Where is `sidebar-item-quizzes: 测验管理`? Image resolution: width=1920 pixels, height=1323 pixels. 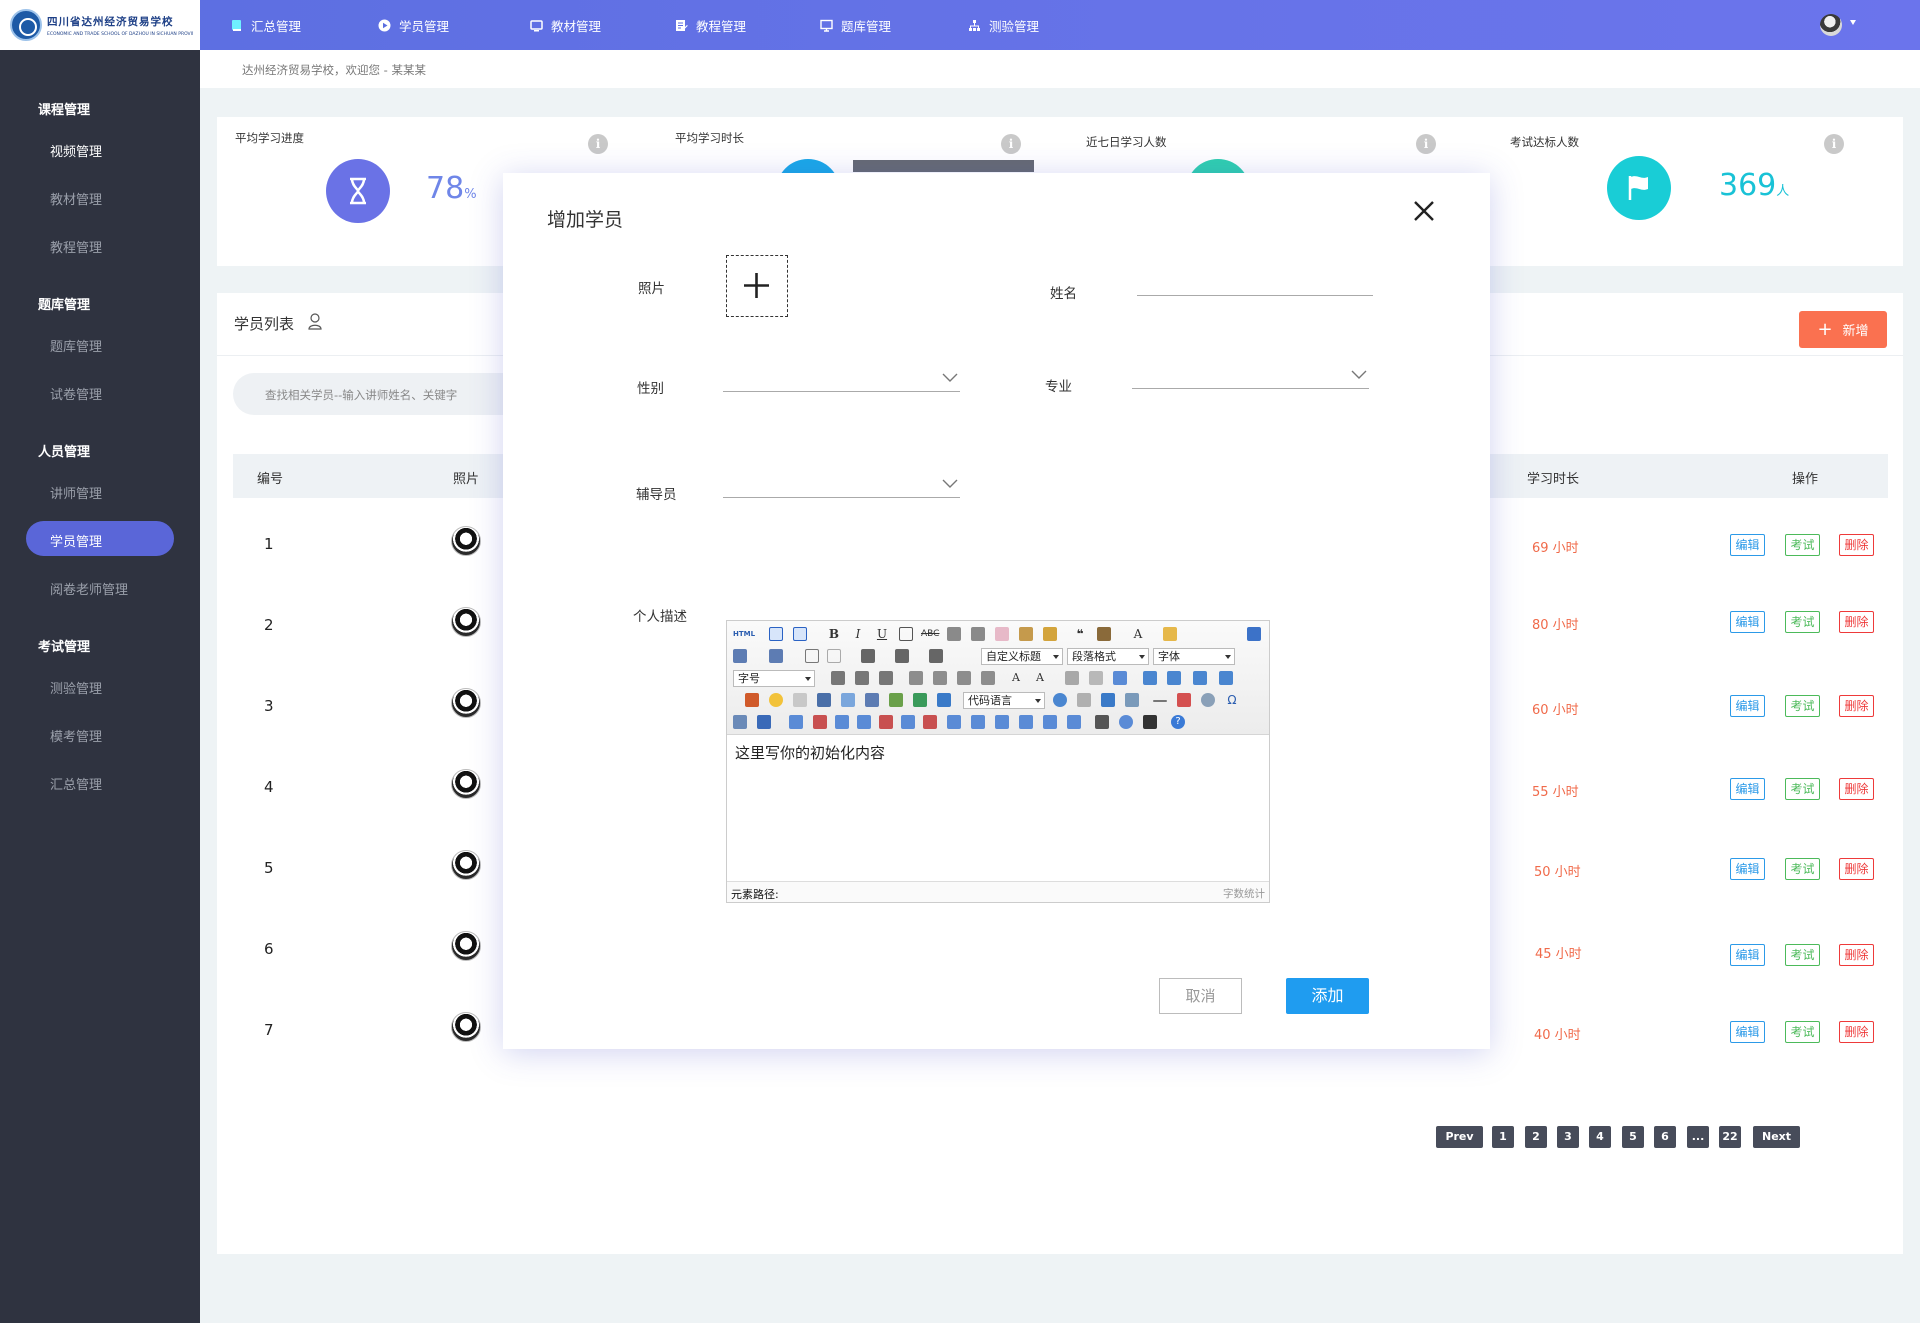
sidebar-item-quizzes: 测验管理 is located at coordinates (76, 687).